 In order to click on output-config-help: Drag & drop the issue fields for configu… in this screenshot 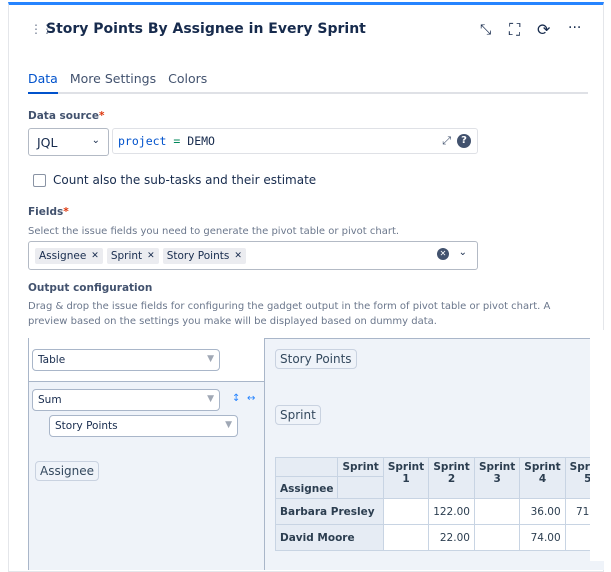, I will do `click(289, 314)`.